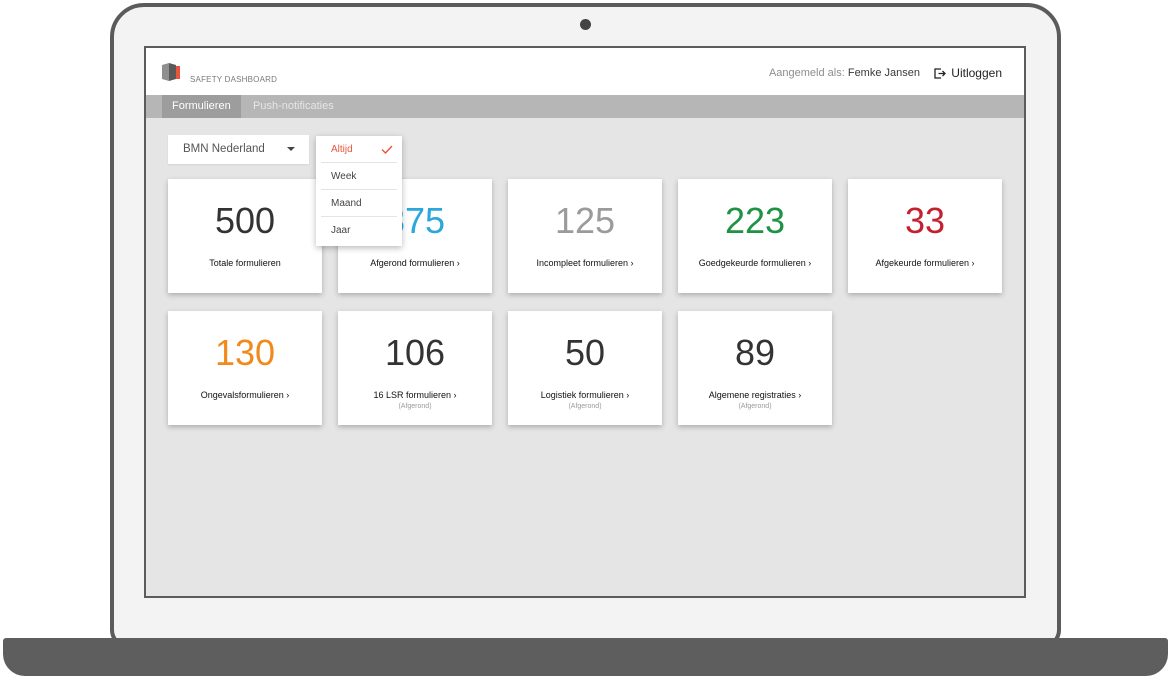  I want to click on period-option-maand: Maand, so click(359, 203).